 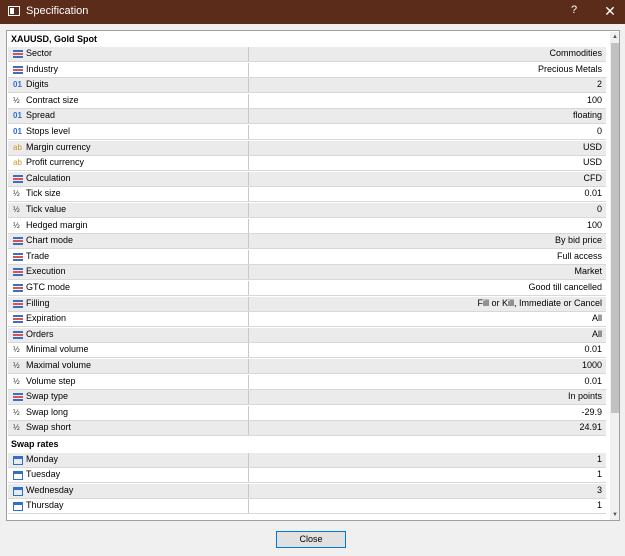 What do you see at coordinates (307, 257) in the screenshot?
I see `table-row: Trade Full access` at bounding box center [307, 257].